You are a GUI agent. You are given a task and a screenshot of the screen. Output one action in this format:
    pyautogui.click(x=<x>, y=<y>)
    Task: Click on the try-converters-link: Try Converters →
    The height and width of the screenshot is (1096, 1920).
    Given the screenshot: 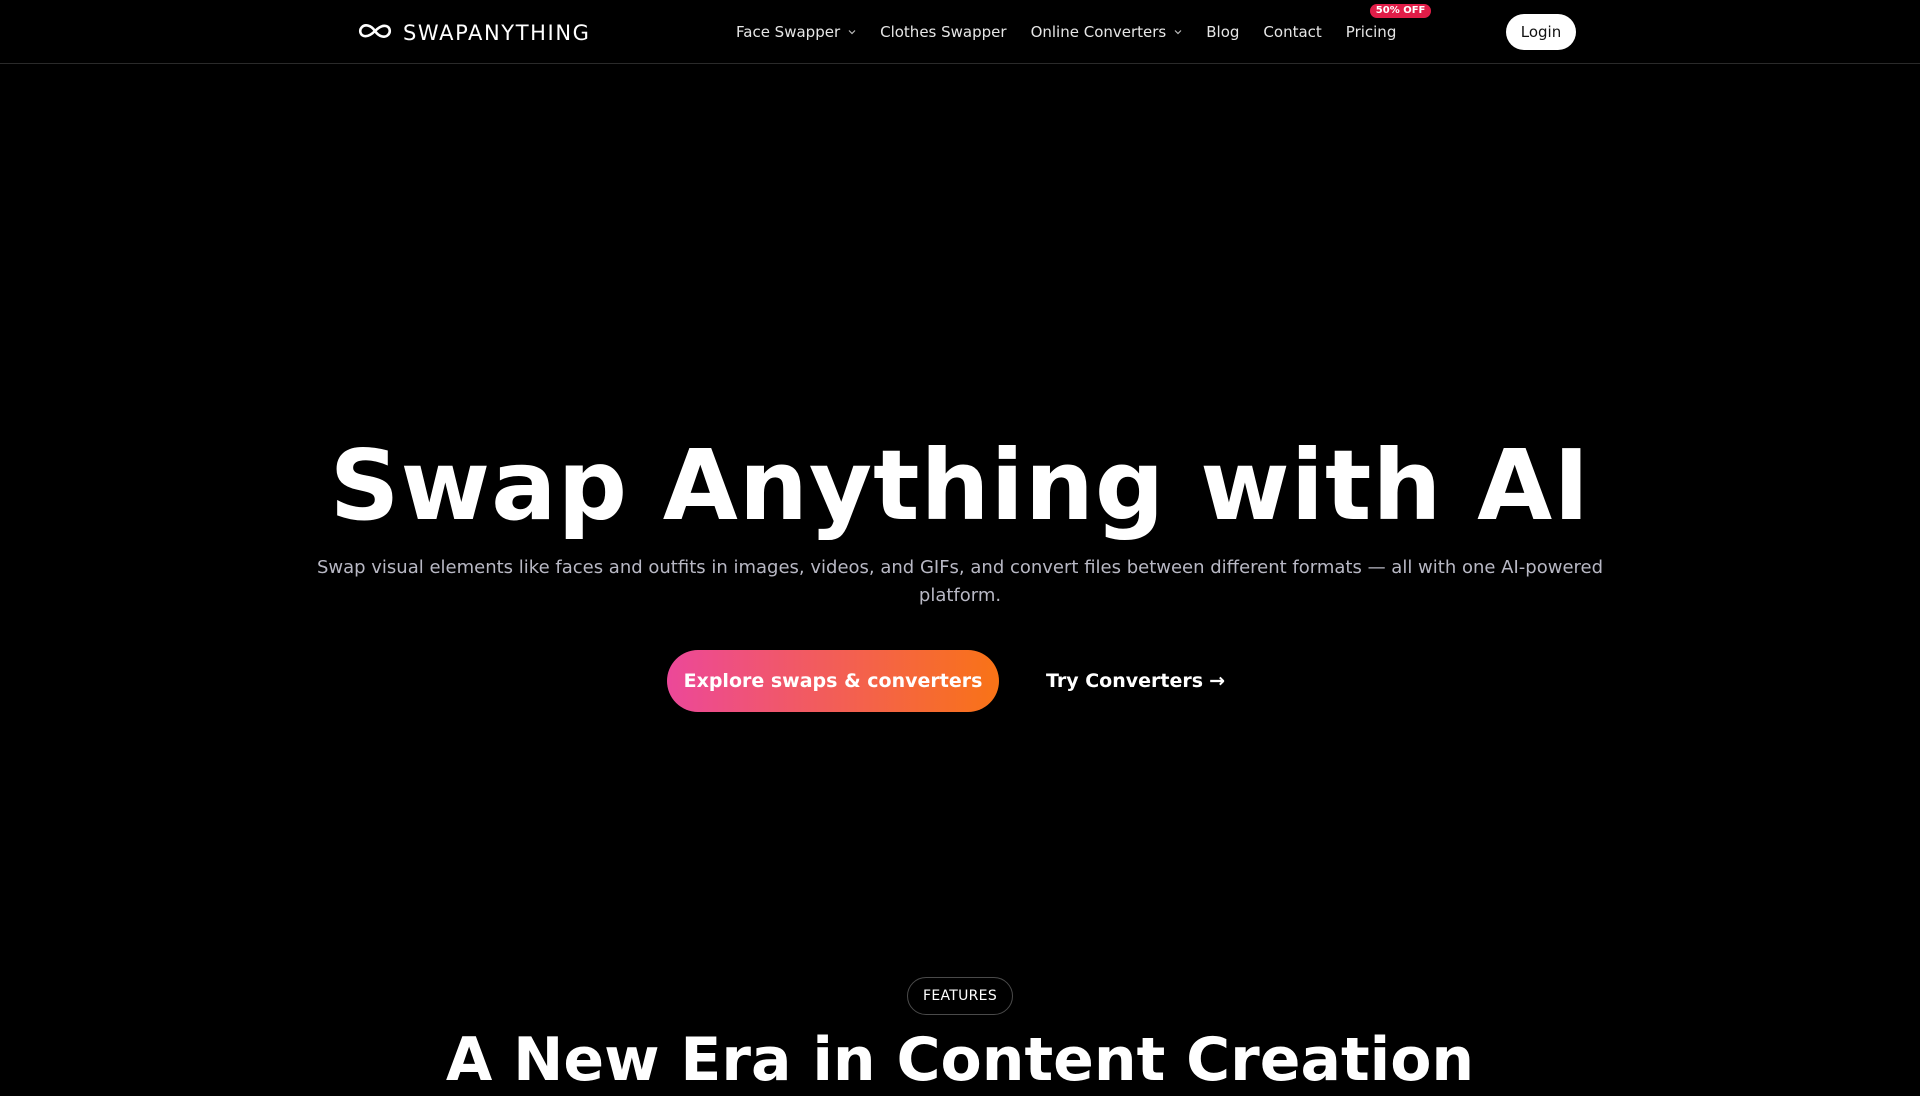 What is the action you would take?
    pyautogui.click(x=1135, y=681)
    